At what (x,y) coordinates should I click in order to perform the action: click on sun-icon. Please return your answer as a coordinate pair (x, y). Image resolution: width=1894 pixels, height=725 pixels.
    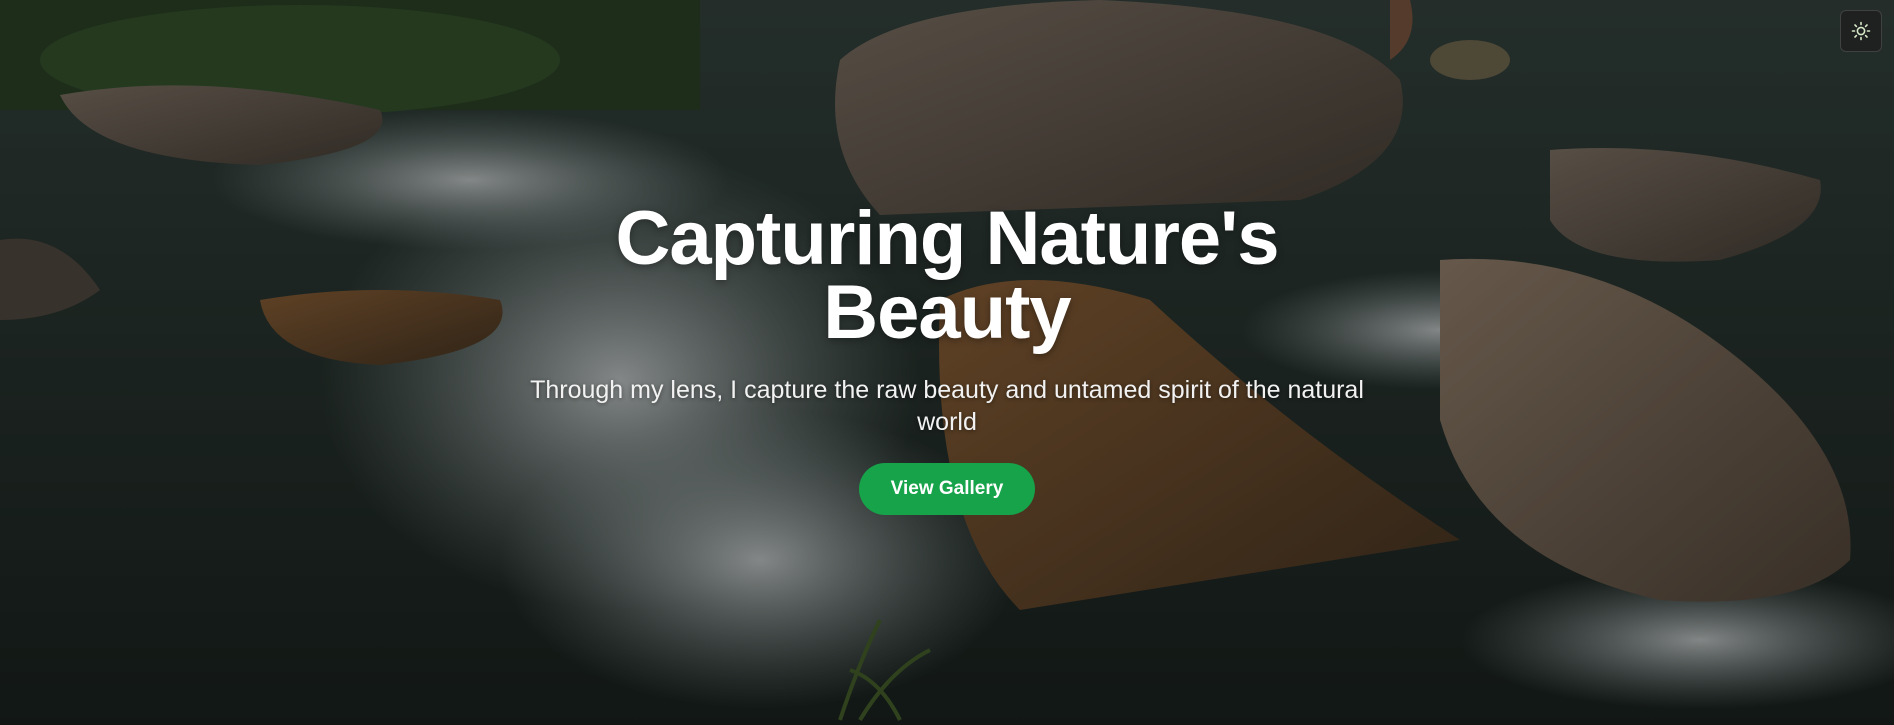
    Looking at the image, I should click on (1861, 31).